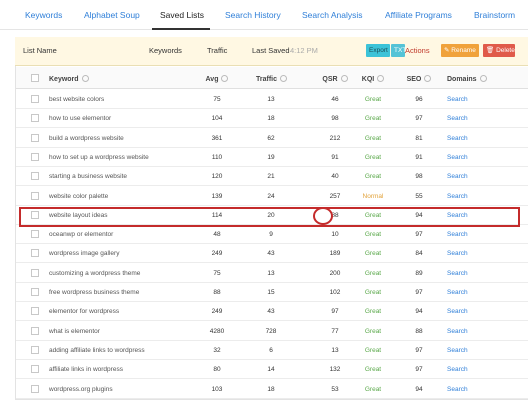 Image resolution: width=528 pixels, height=400 pixels. Describe the element at coordinates (217, 369) in the screenshot. I see `avg-cell: 80` at that location.